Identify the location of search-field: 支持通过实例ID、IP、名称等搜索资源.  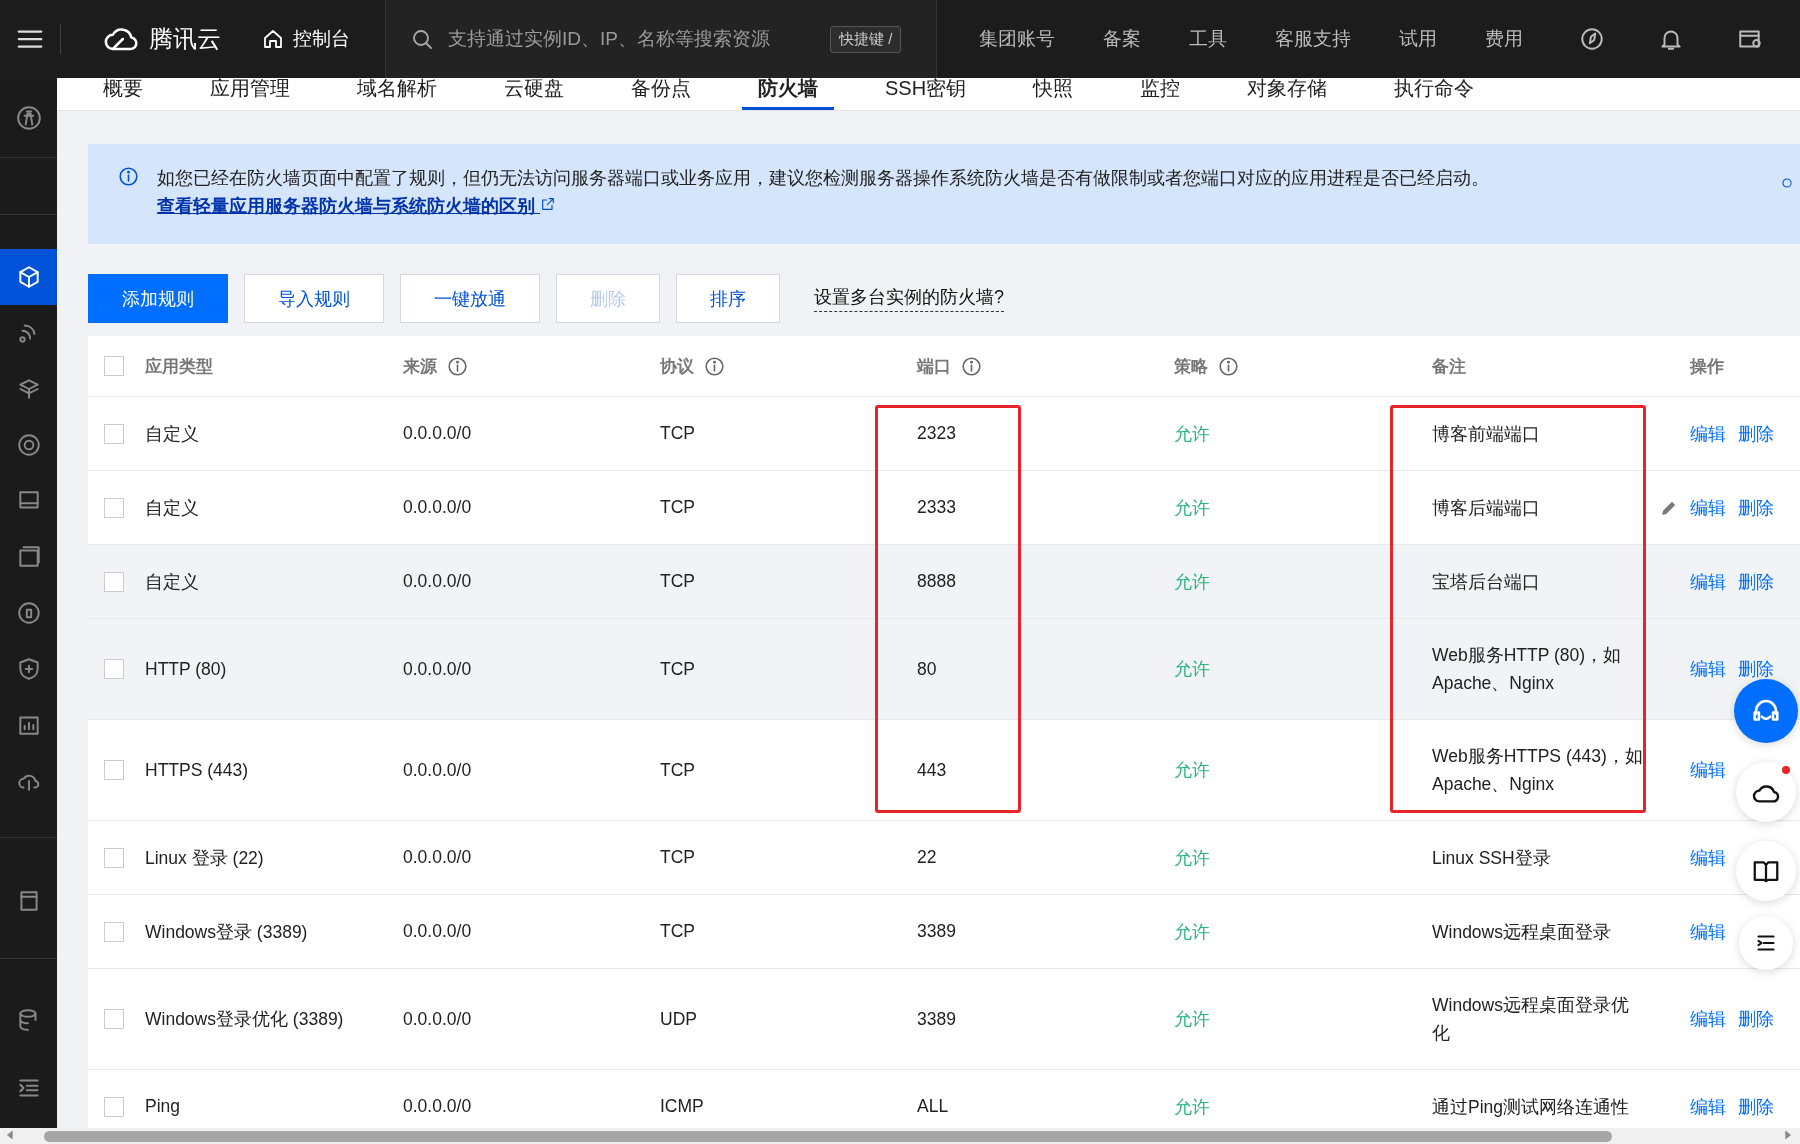
(628, 39).